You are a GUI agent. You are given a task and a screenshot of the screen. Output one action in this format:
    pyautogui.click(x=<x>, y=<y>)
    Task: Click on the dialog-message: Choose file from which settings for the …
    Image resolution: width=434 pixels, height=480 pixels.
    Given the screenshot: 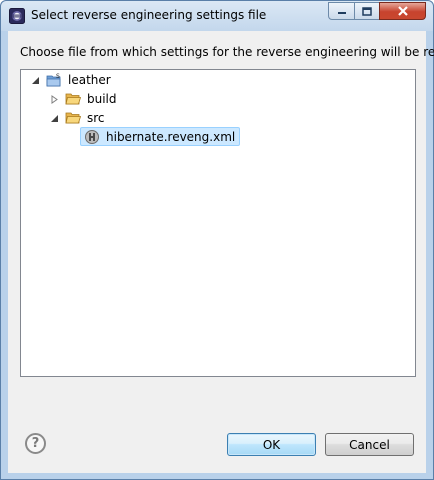 What is the action you would take?
    pyautogui.click(x=227, y=52)
    